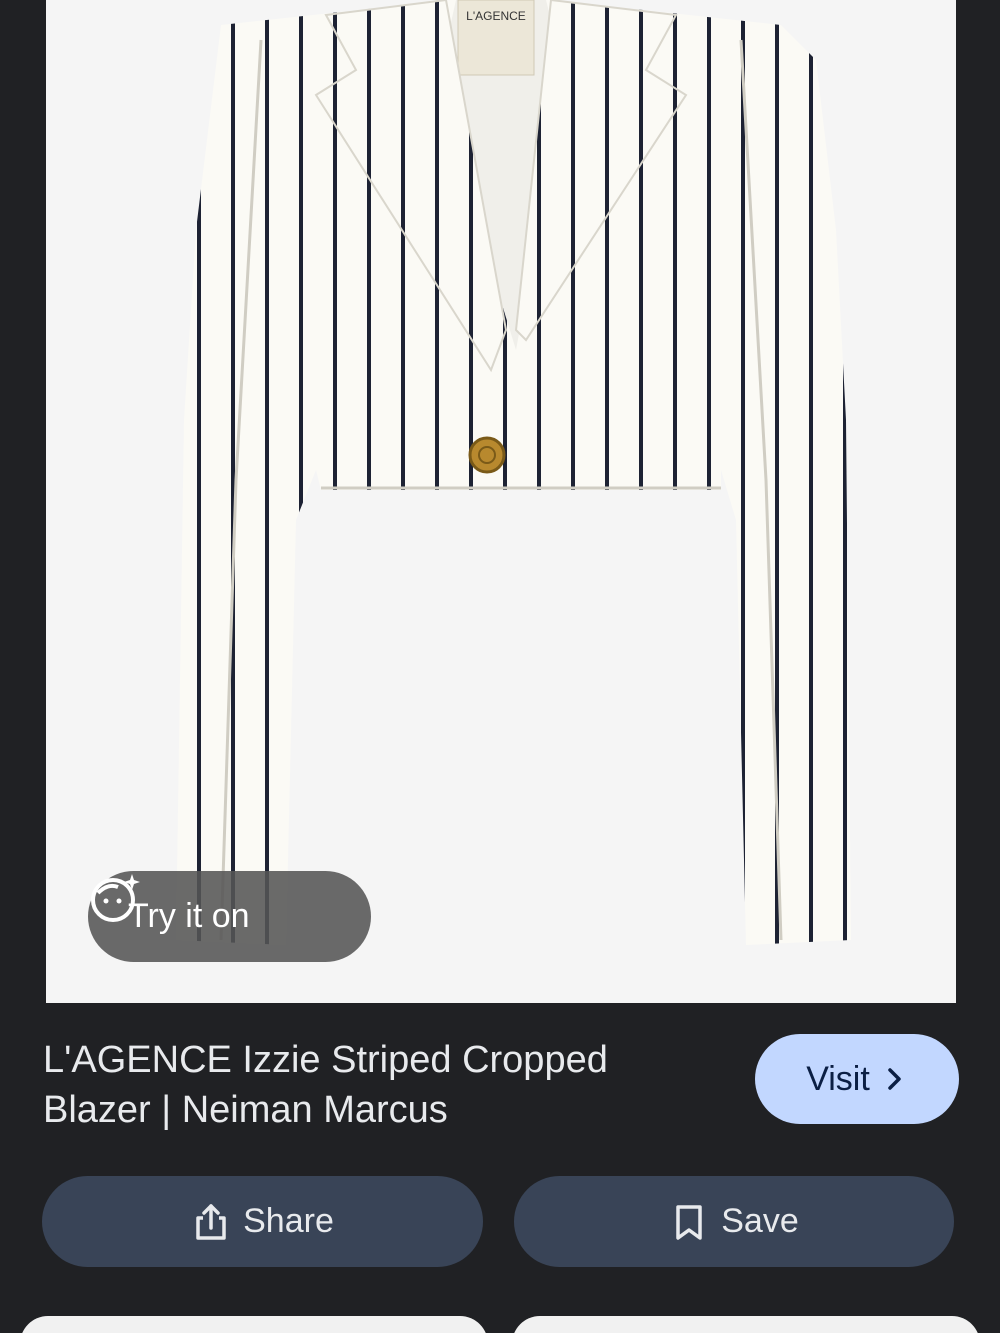 The width and height of the screenshot is (1000, 1333). I want to click on save-label: Save, so click(760, 1221).